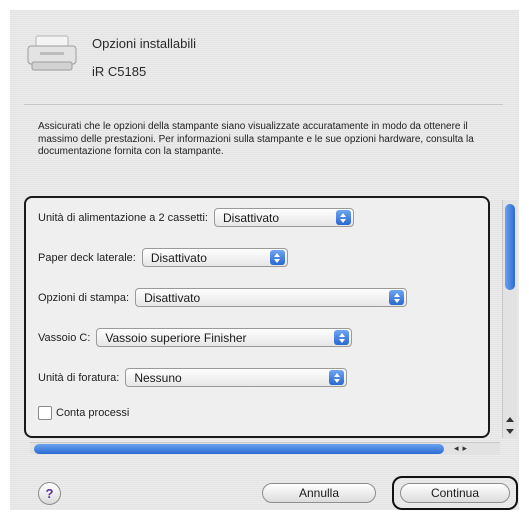 The width and height of the screenshot is (529, 520). What do you see at coordinates (64, 337) in the screenshot?
I see `tray-c-label: Vassoio C:` at bounding box center [64, 337].